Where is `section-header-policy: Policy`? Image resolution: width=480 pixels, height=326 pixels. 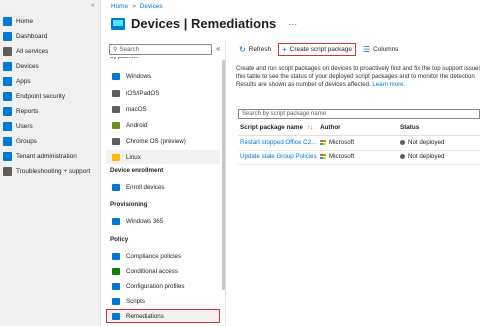
section-header-policy: Policy is located at coordinates (119, 239).